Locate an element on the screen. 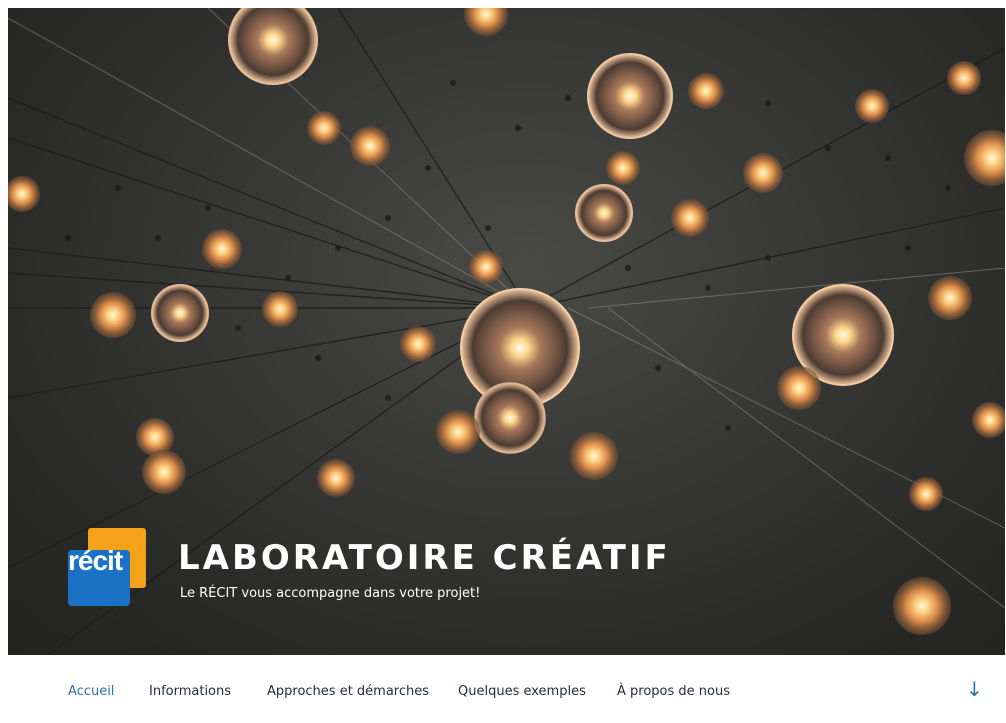 Image resolution: width=1006 pixels, height=723 pixels. nav-item-accueil: Accueil is located at coordinates (91, 691).